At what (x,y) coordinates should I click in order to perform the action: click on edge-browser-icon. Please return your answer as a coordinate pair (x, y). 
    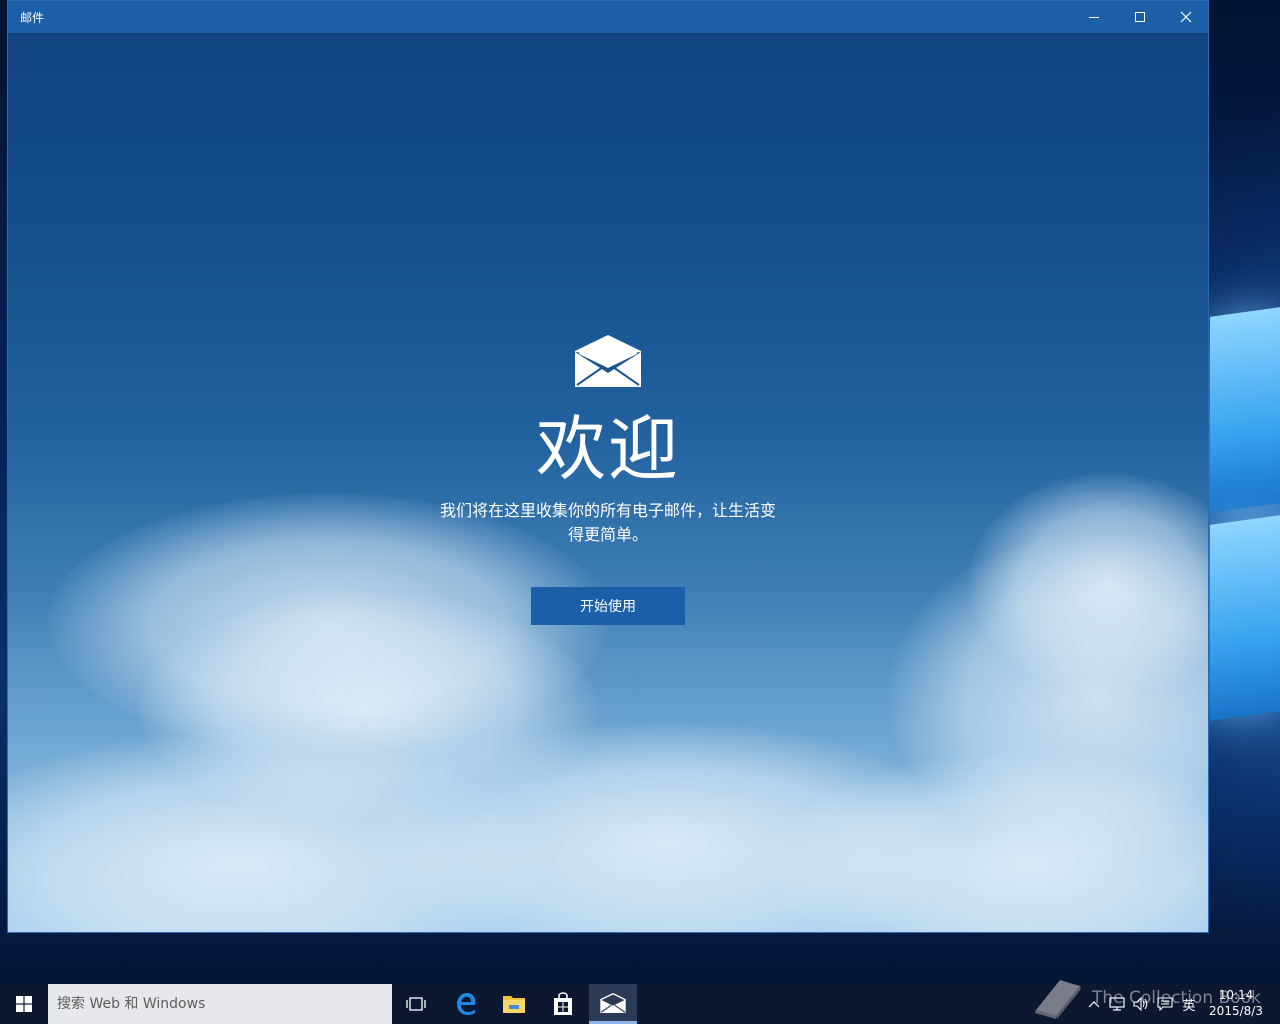
    Looking at the image, I should click on (466, 1004).